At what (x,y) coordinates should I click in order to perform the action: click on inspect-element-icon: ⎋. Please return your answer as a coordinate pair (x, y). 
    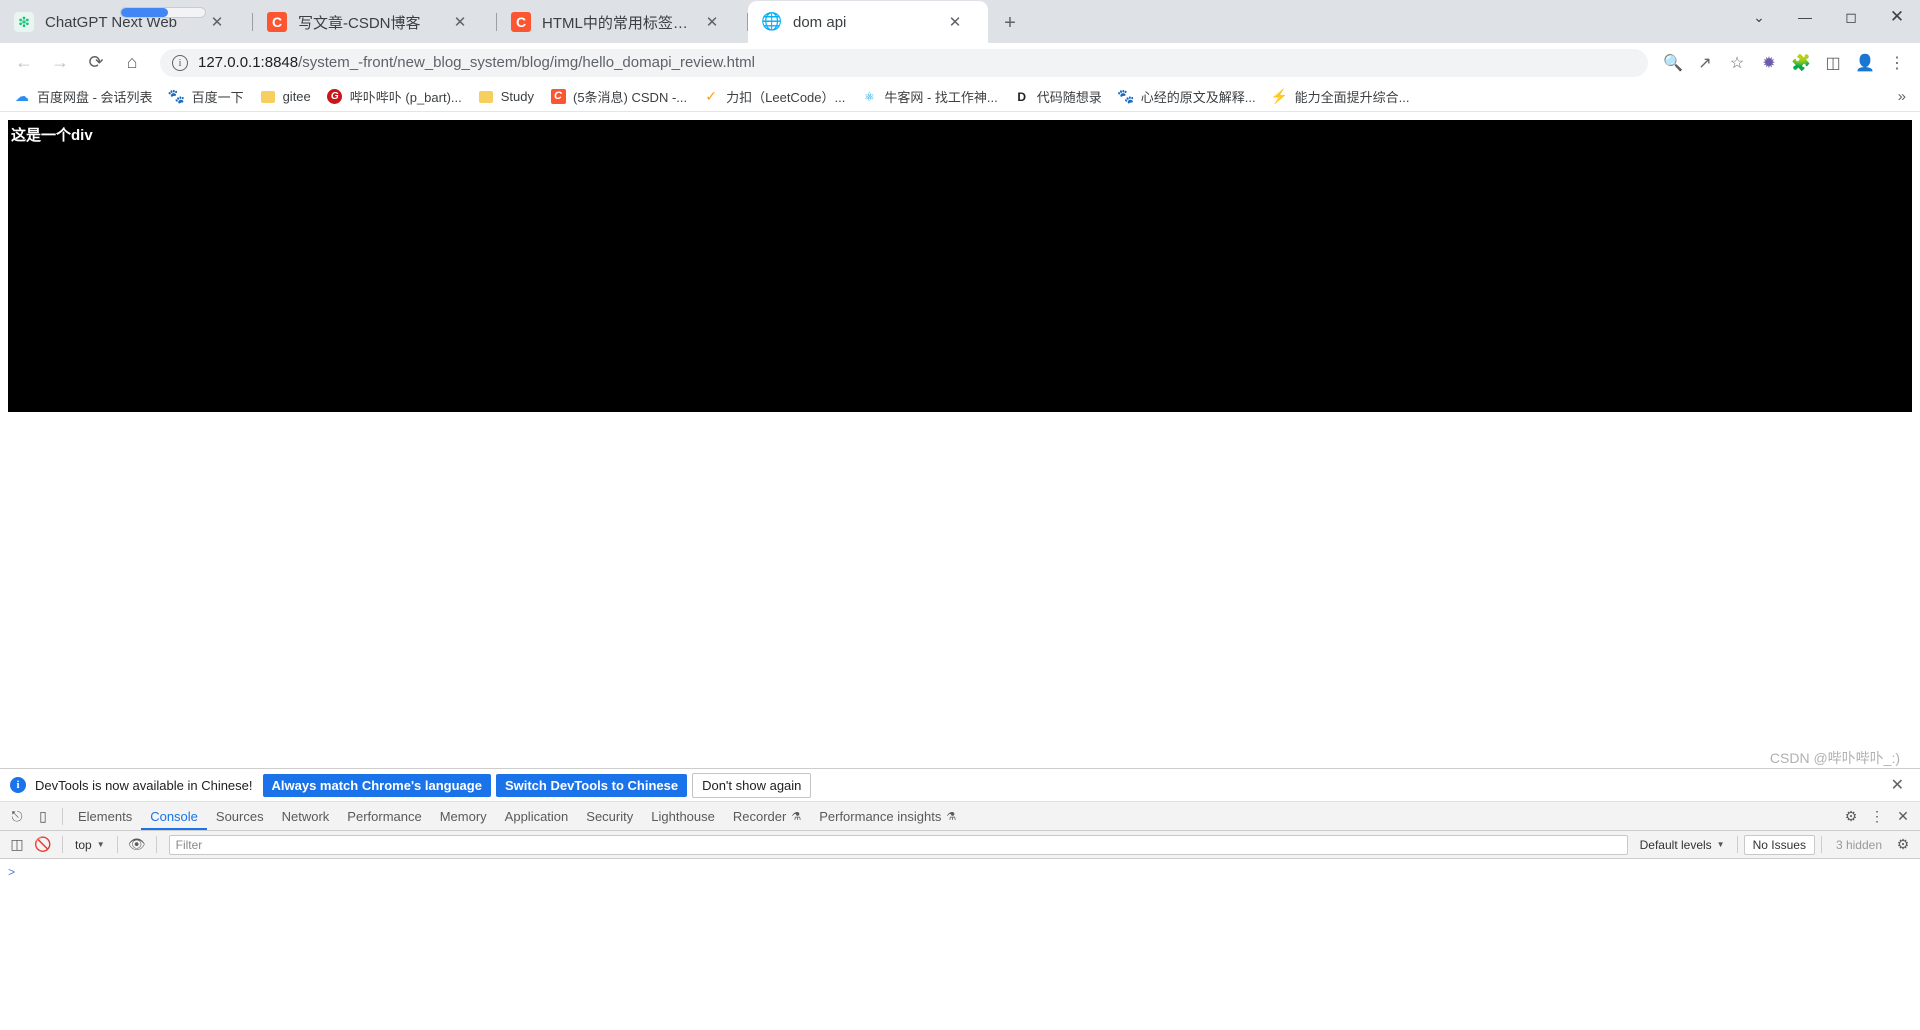
    Looking at the image, I should click on (17, 816).